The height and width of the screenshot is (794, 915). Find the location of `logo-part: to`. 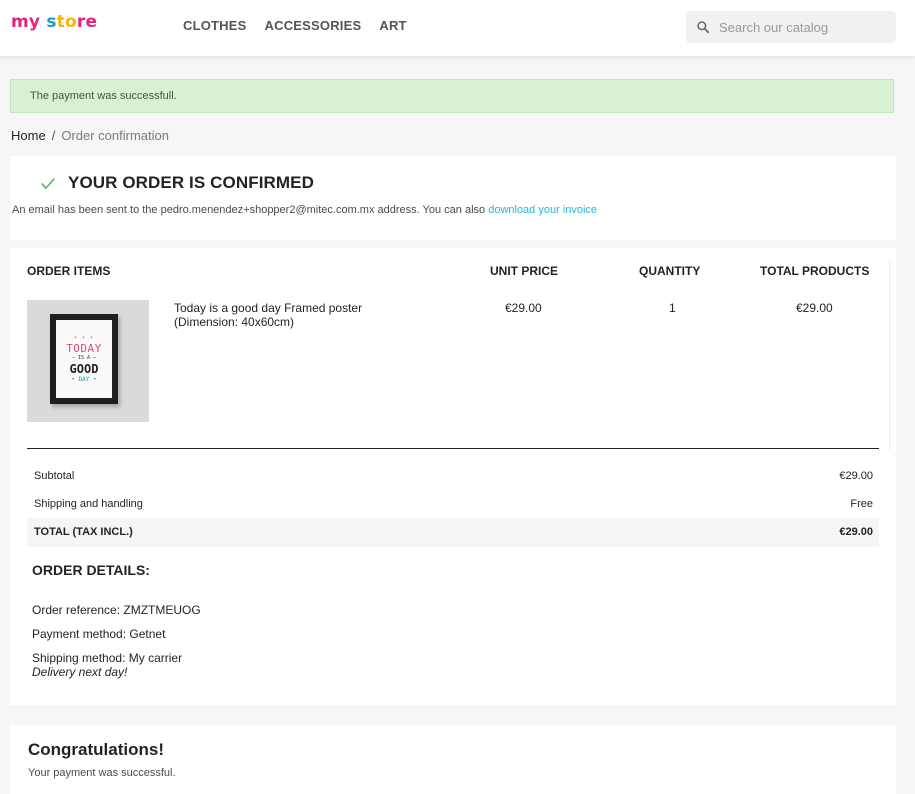

logo-part: to is located at coordinates (66, 22).